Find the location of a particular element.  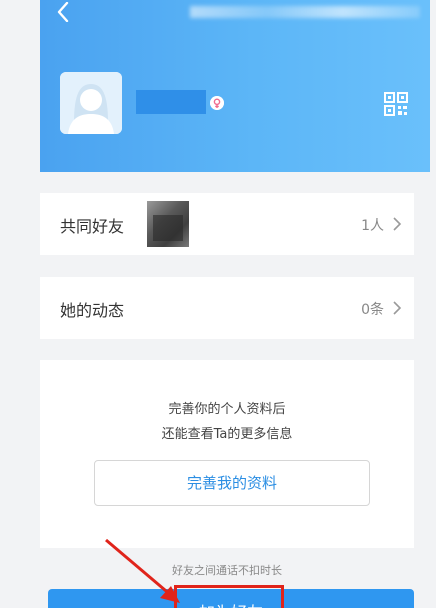

qr-code-icon is located at coordinates (396, 104).